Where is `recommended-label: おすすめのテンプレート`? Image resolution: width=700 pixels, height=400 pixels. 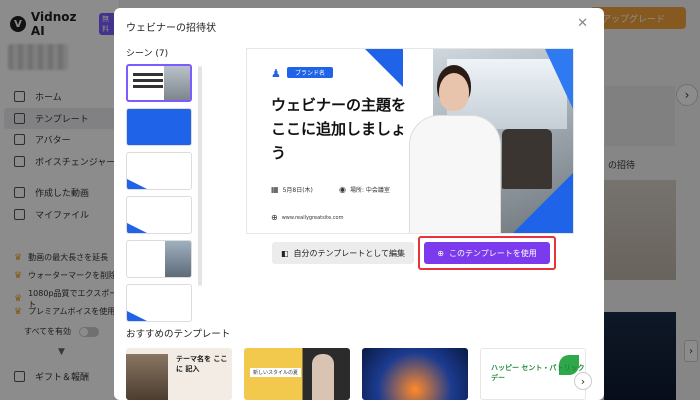
recommended-label: おすすめのテンプレート is located at coordinates (178, 334).